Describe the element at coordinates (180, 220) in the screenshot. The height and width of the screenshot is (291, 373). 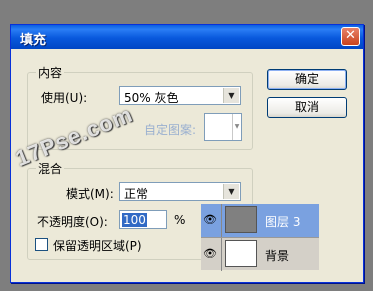
I see `opacity-unit: %` at that location.